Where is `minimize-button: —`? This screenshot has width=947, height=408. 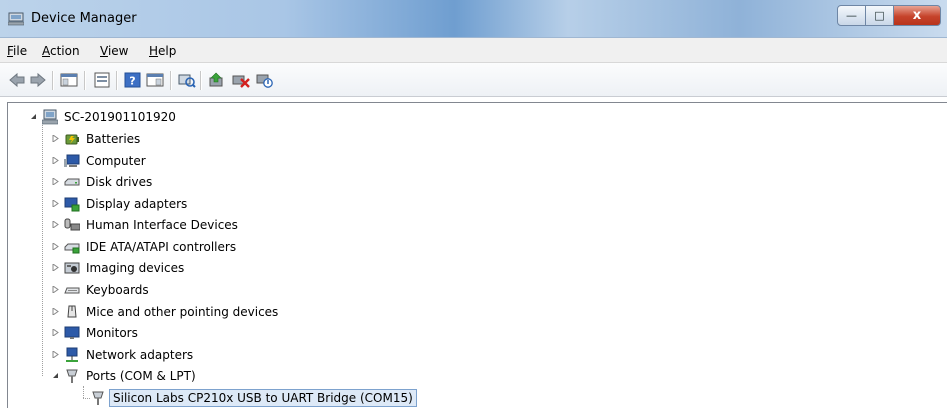
minimize-button: — is located at coordinates (851, 15).